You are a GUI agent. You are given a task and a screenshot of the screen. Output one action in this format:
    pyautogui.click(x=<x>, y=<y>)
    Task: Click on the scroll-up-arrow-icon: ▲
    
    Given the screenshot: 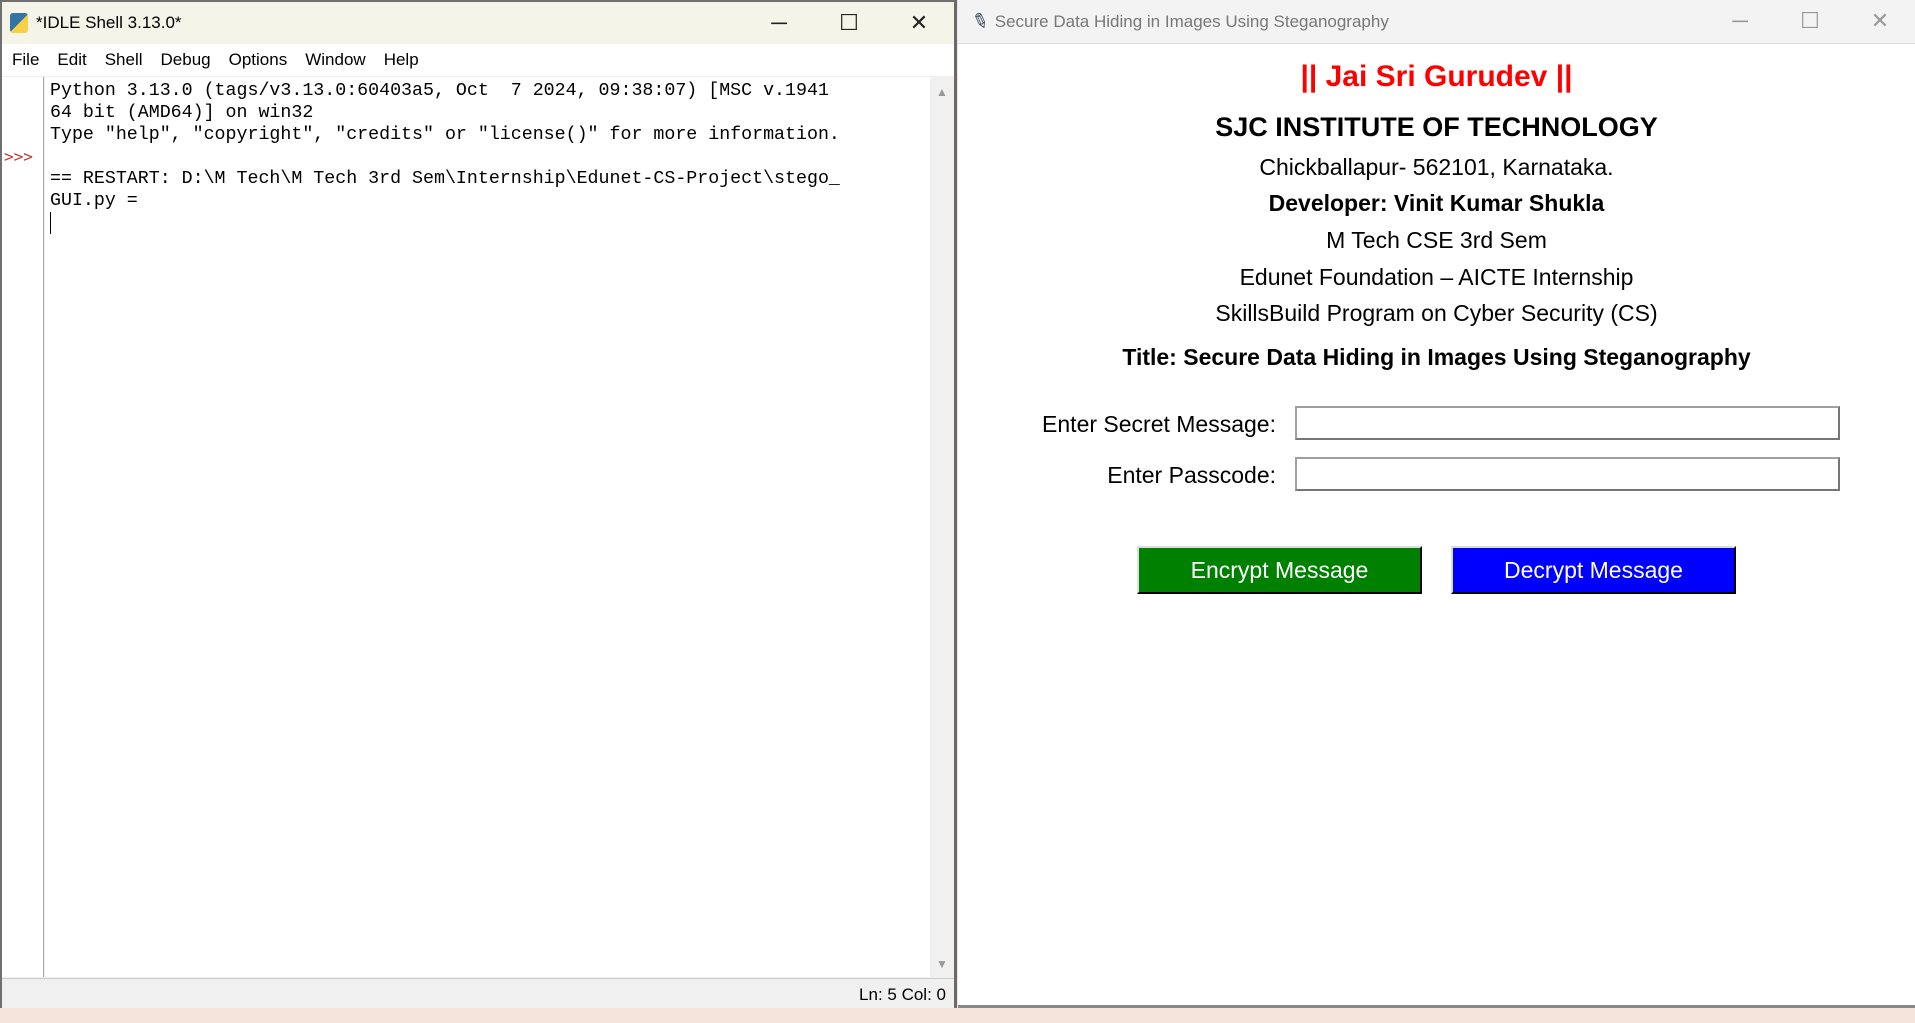 What is the action you would take?
    pyautogui.click(x=942, y=92)
    